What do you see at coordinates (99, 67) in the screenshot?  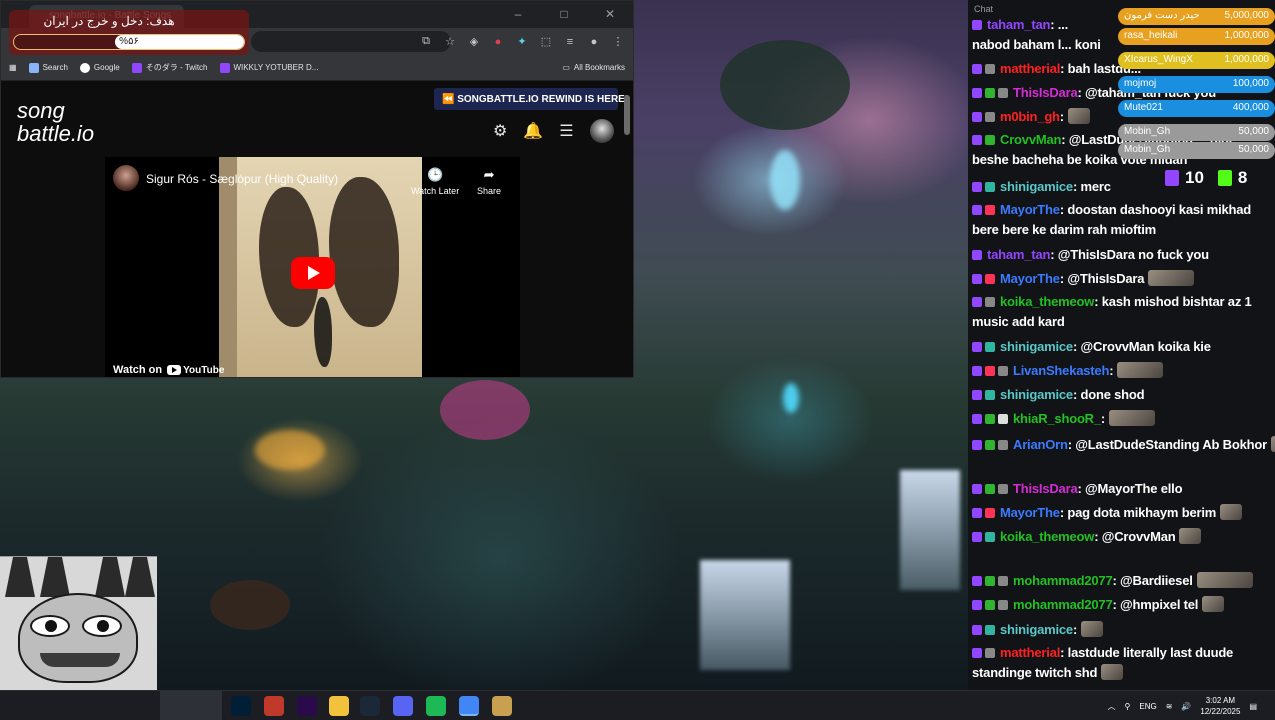 I see `bookmark-google: Google` at bounding box center [99, 67].